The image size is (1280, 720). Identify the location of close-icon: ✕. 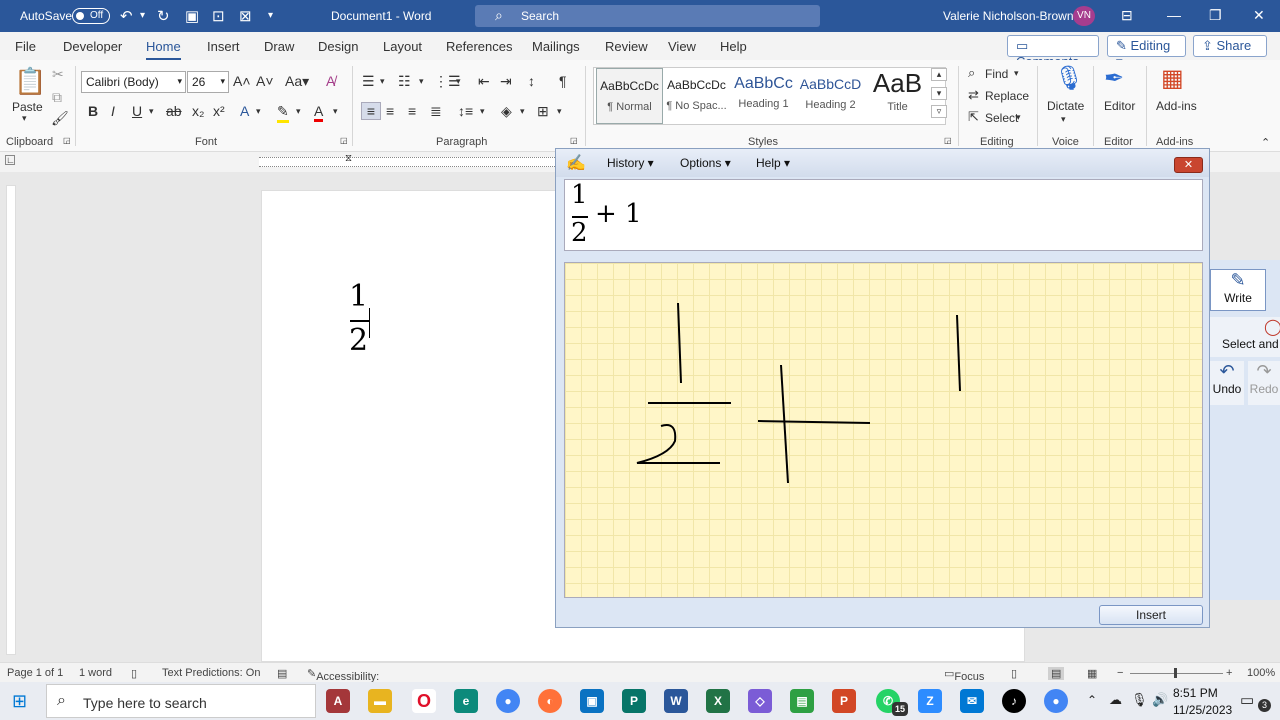
(1259, 15).